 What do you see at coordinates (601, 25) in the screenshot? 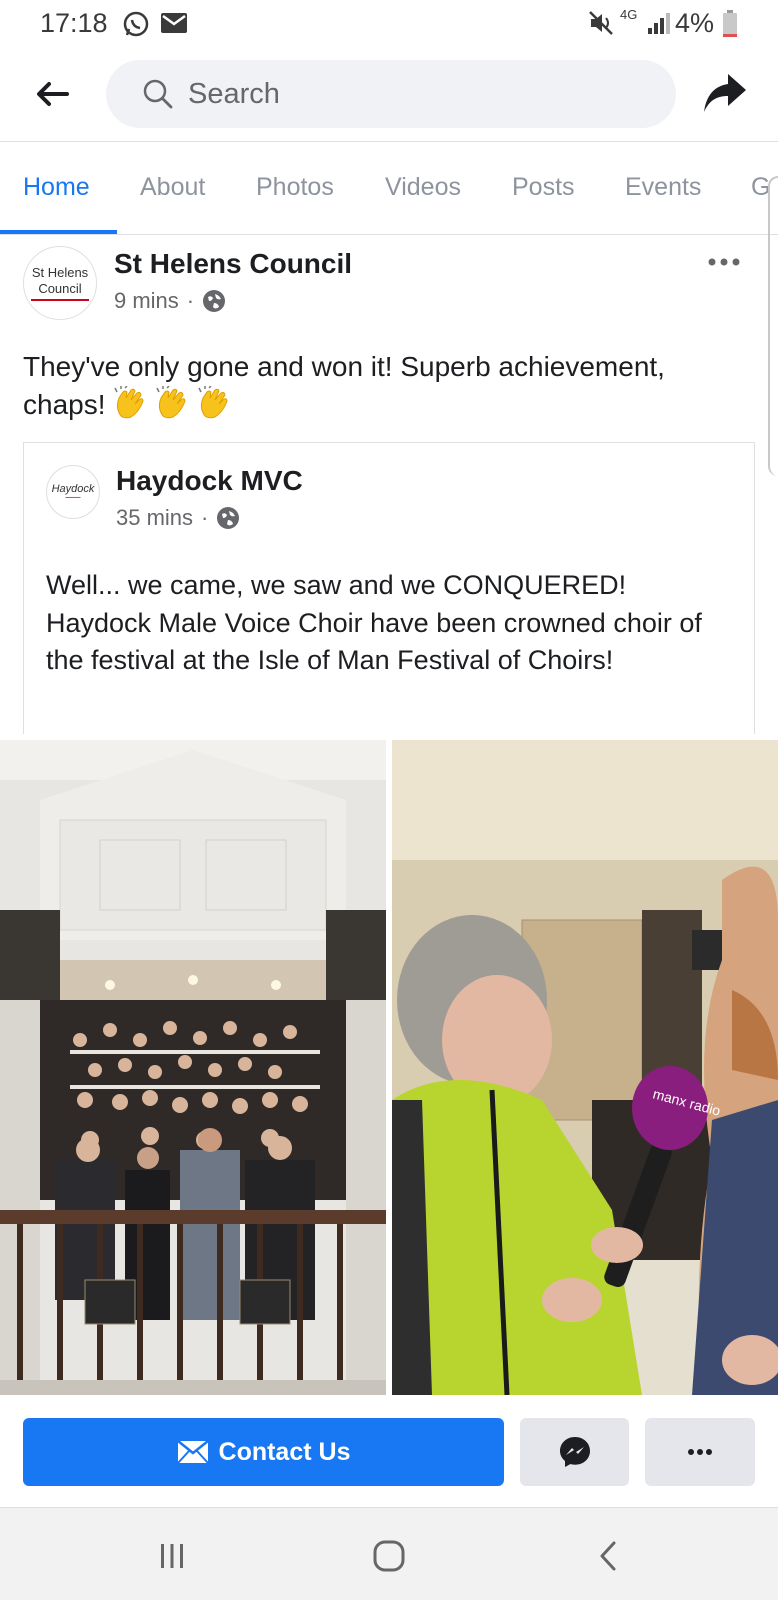
I see `mute-icon` at bounding box center [601, 25].